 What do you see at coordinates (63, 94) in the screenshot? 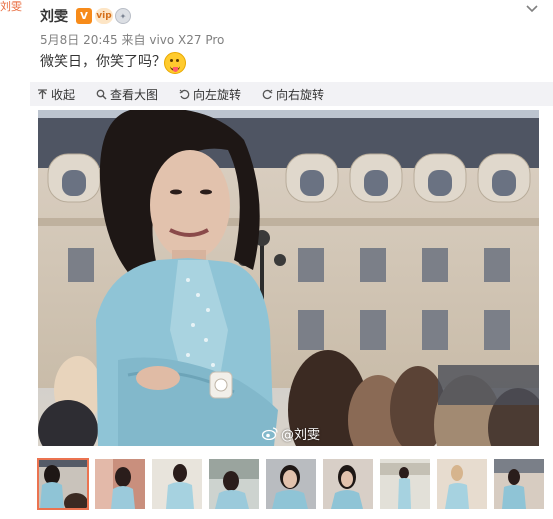
I see `collapse-label: 收起` at bounding box center [63, 94].